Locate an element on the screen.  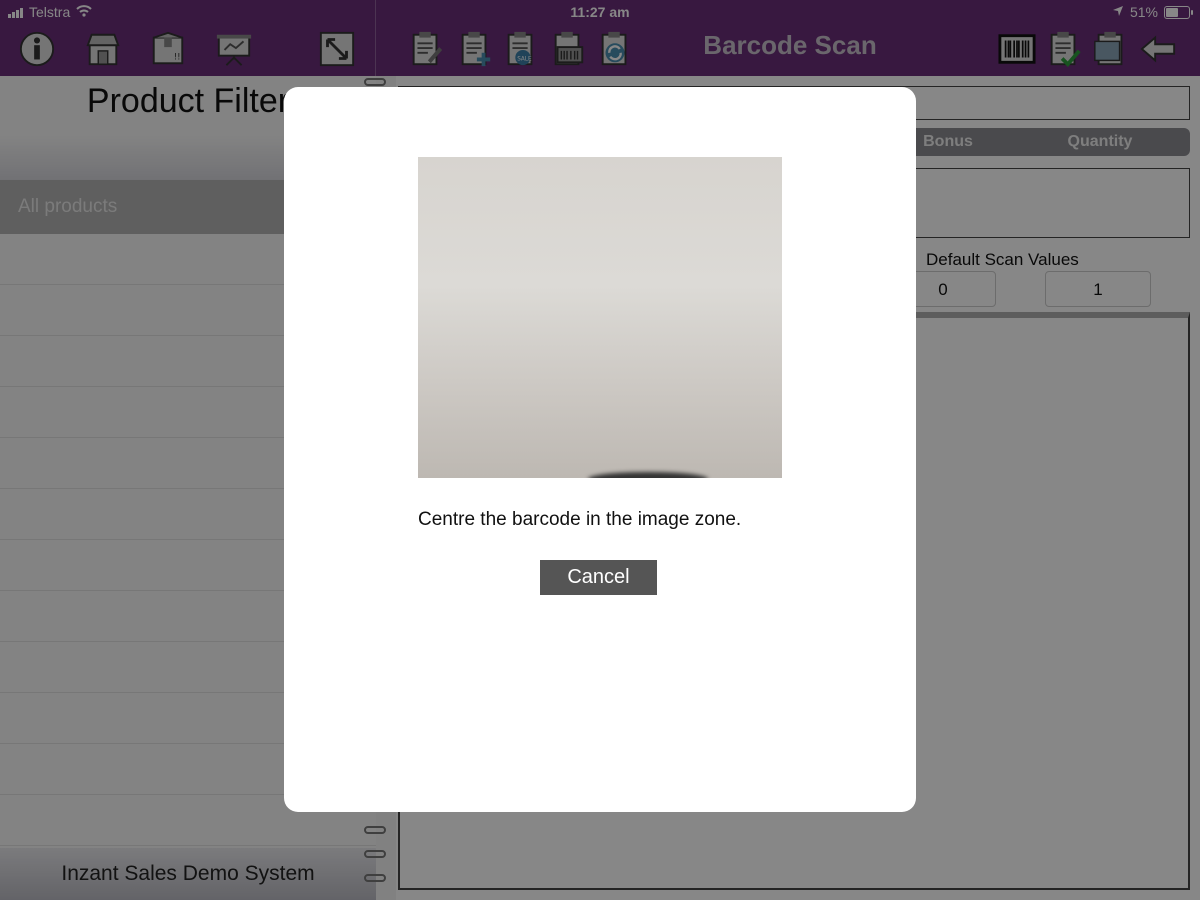
camera-preview is located at coordinates (600, 317).